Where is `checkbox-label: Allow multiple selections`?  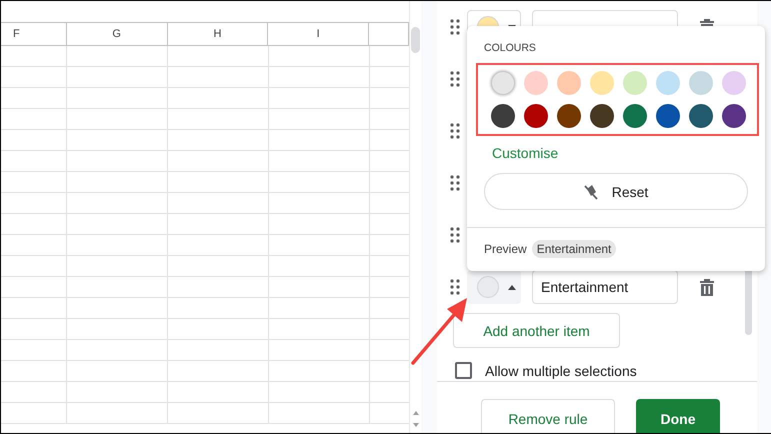 checkbox-label: Allow multiple selections is located at coordinates (561, 370).